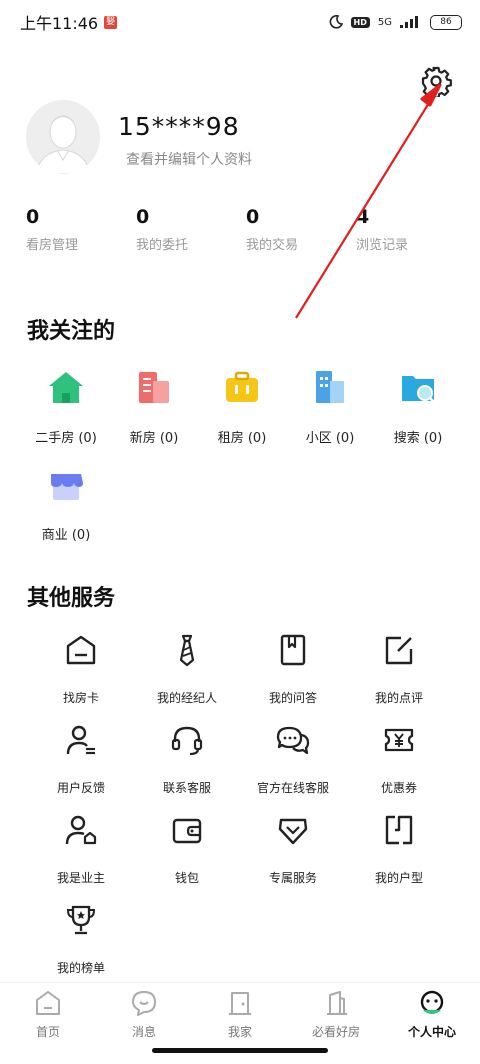 The width and height of the screenshot is (480, 1064). I want to click on headset-icon, so click(187, 741).